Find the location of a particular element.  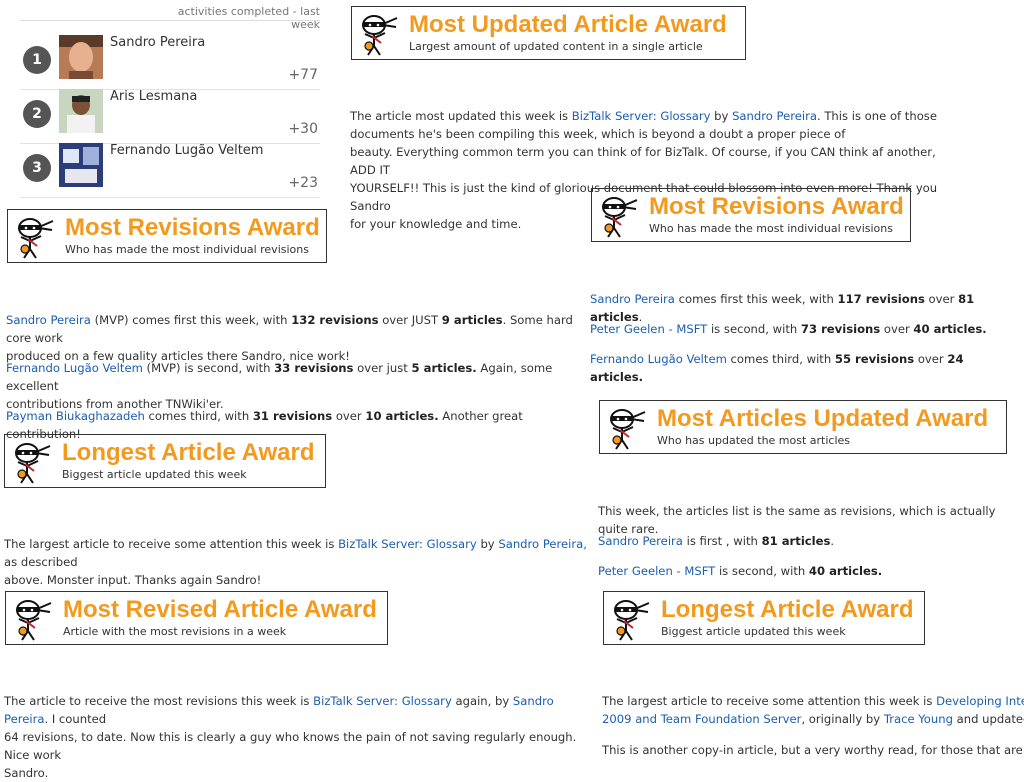

user-name: Fernando Lugão Veltem is located at coordinates (186, 150).